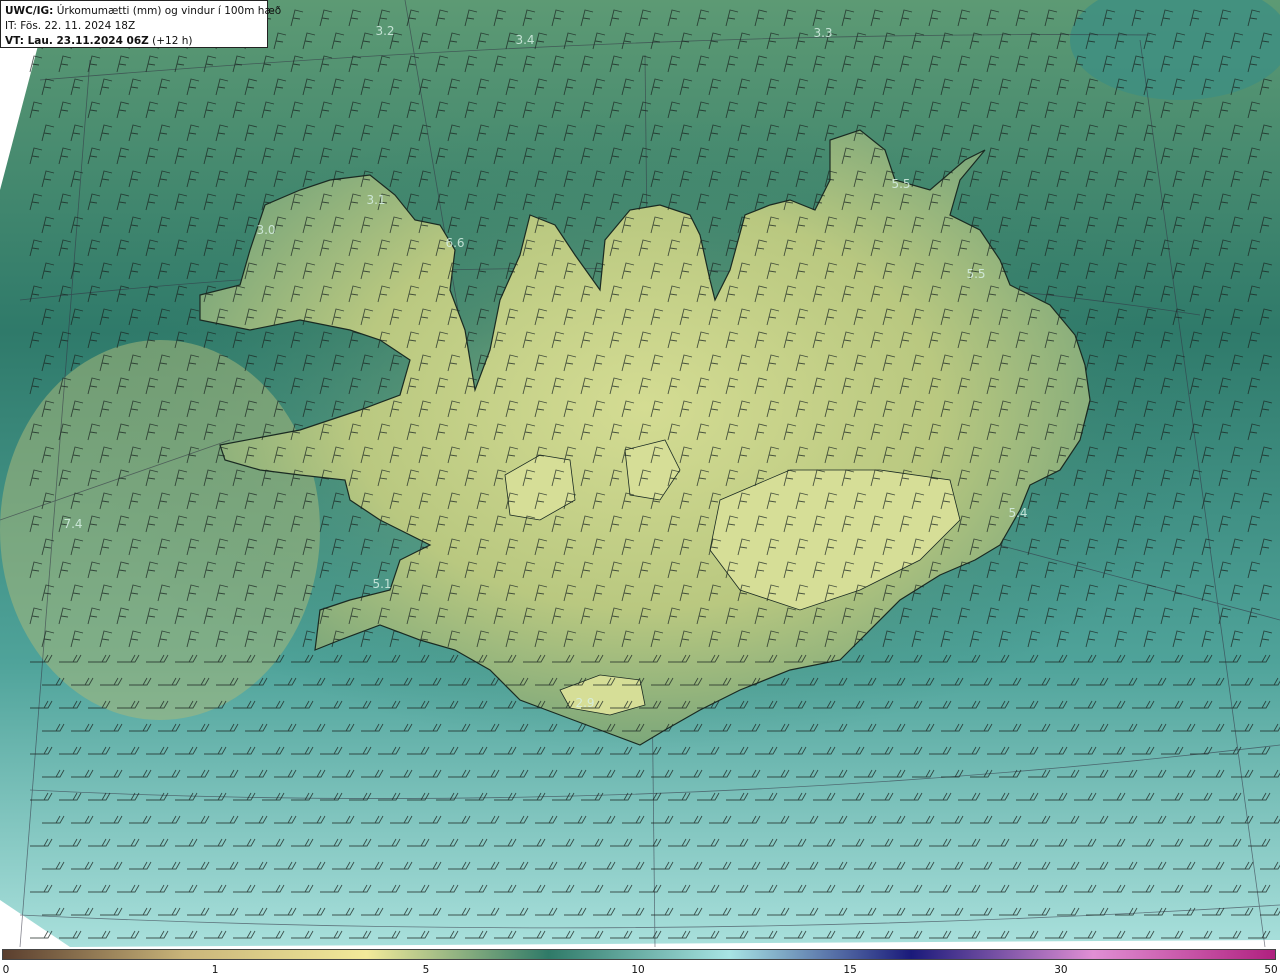 The image size is (1280, 978). I want to click on valid-time: VT: Lau. 23.11.2024 06Z, so click(77, 41).